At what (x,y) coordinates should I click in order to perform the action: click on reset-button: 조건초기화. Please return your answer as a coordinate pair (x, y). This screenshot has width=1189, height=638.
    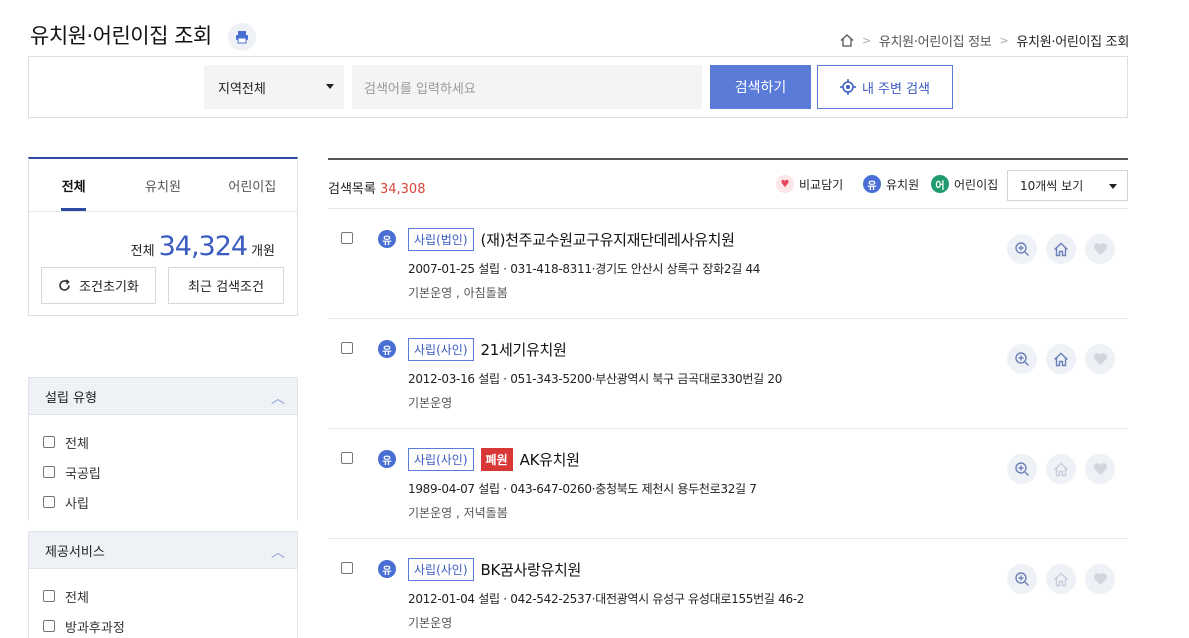
    Looking at the image, I should click on (98, 285).